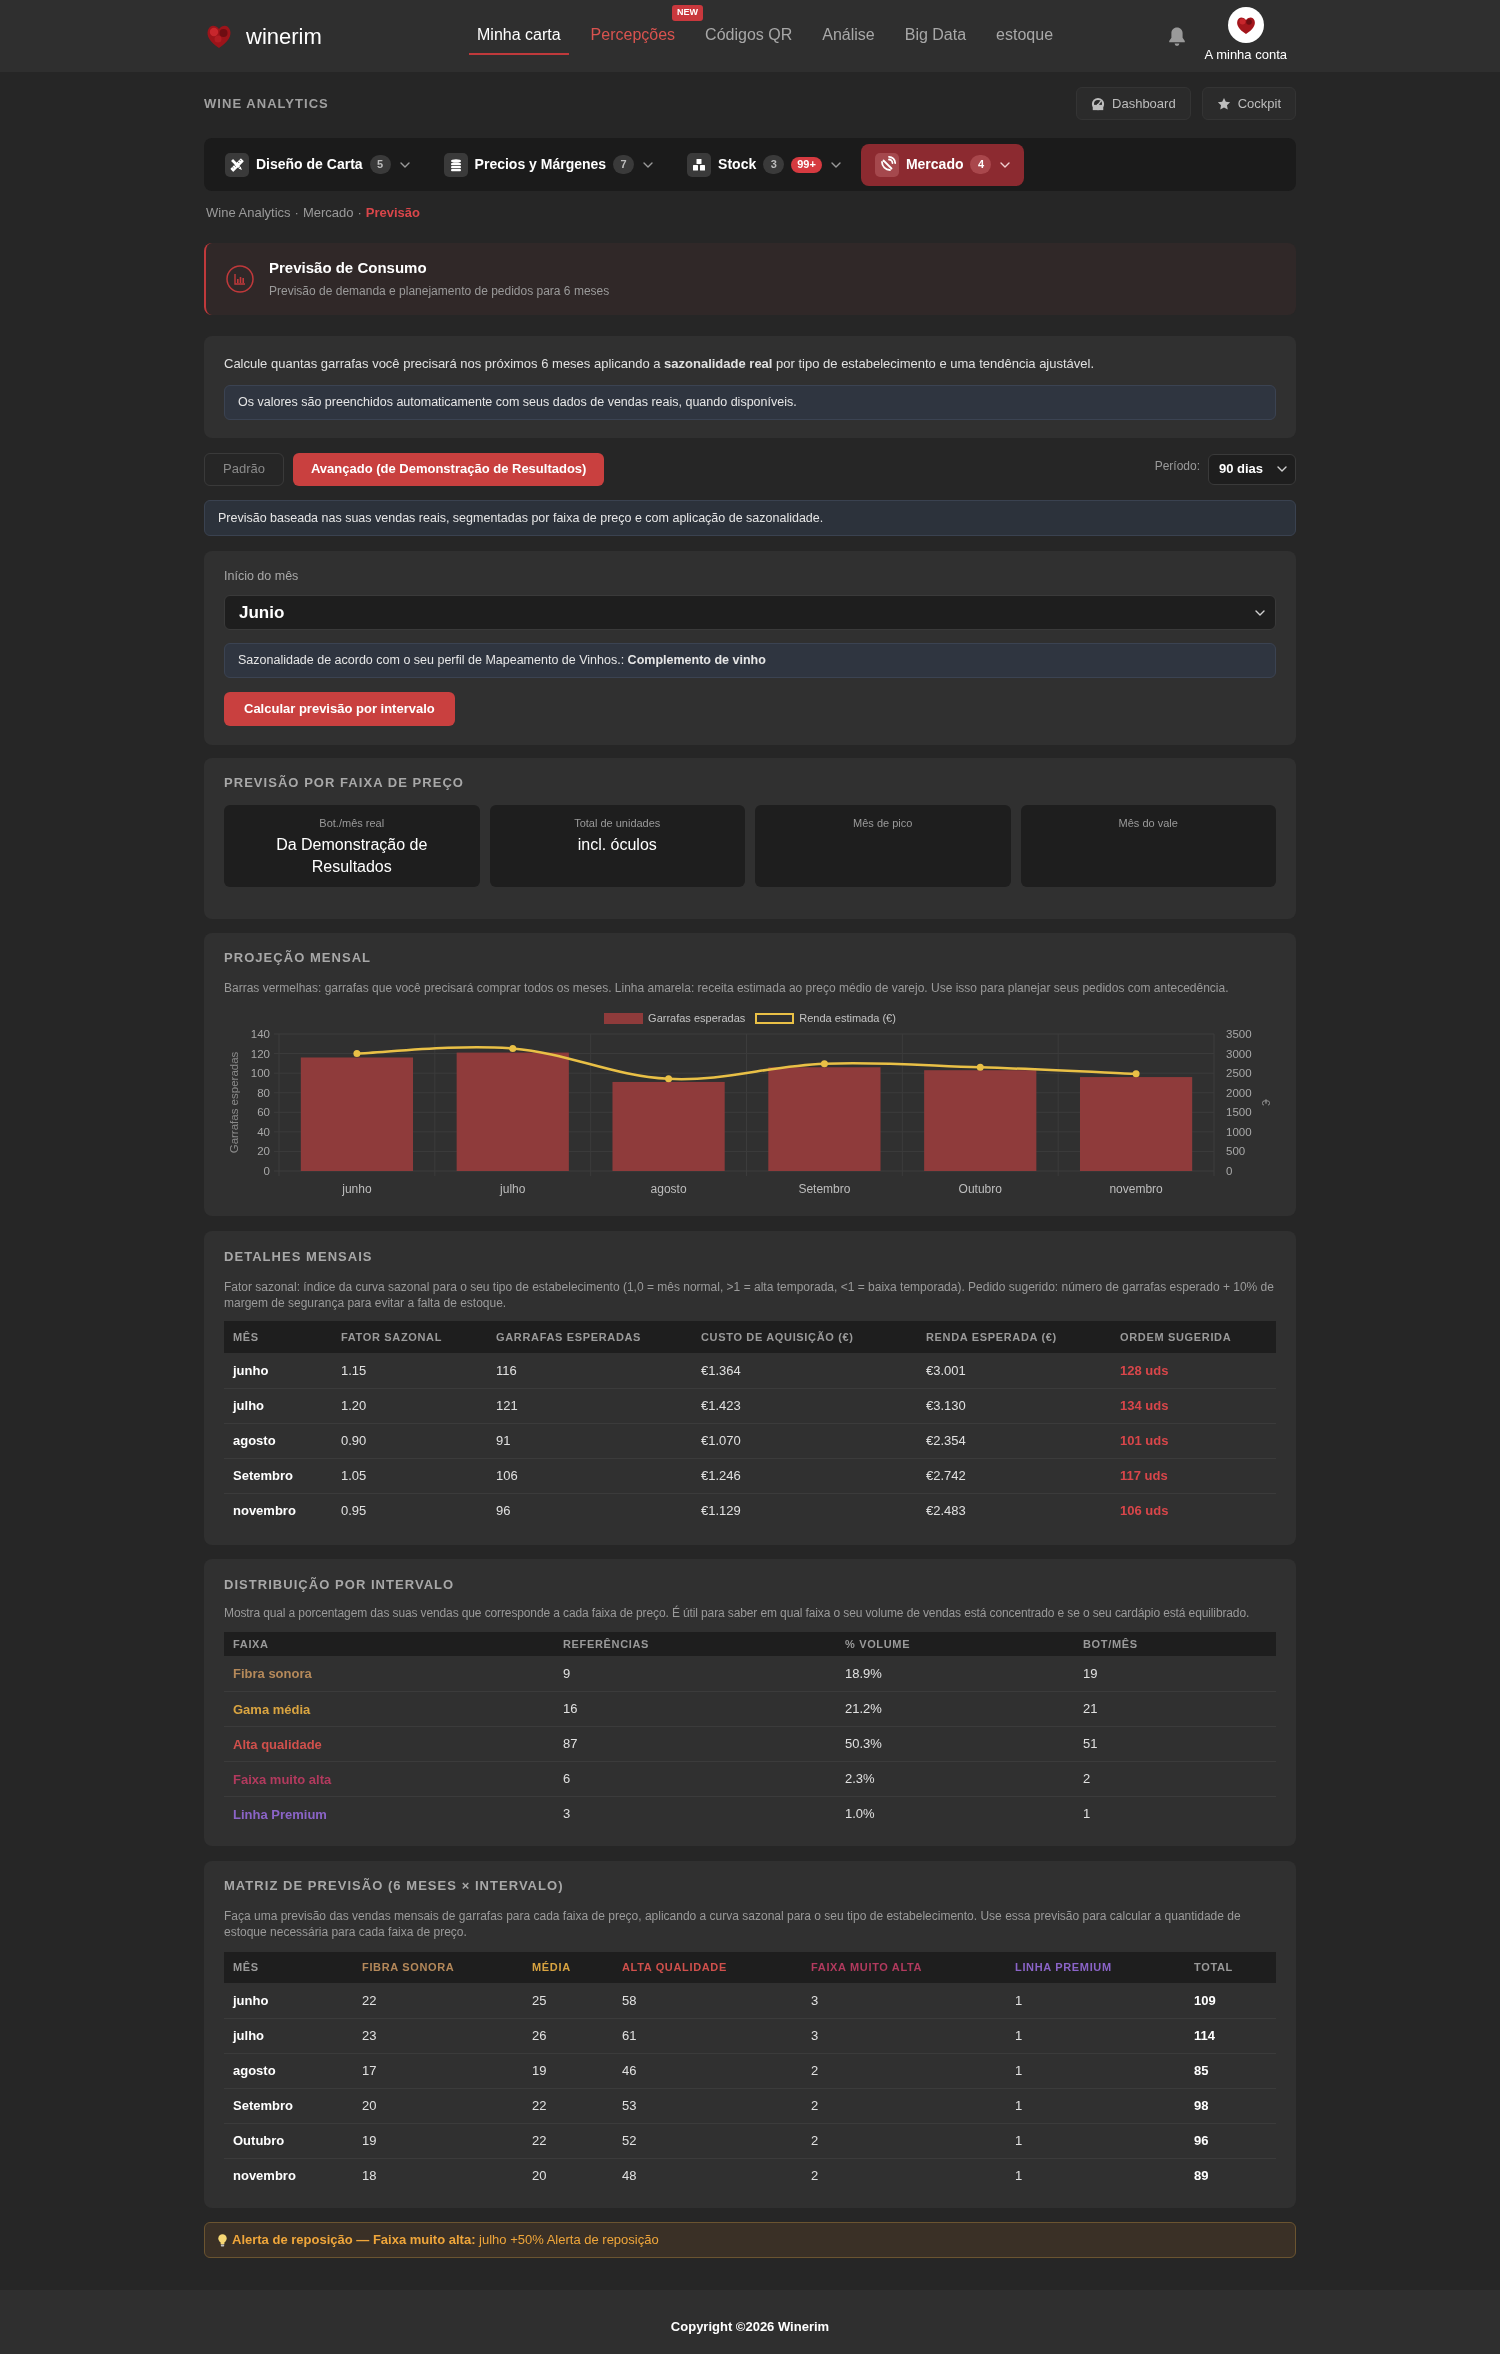  Describe the element at coordinates (980, 1189) in the screenshot. I see `x-tick-label: Outubro` at that location.